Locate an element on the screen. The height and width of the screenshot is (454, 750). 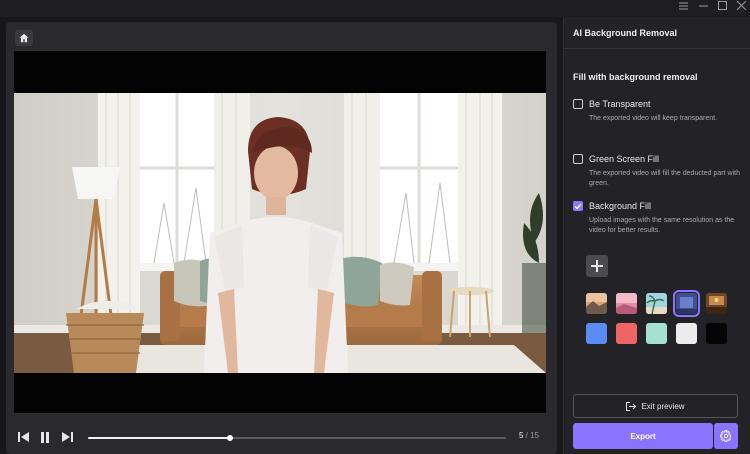
color-swatch-mint is located at coordinates (656, 333).